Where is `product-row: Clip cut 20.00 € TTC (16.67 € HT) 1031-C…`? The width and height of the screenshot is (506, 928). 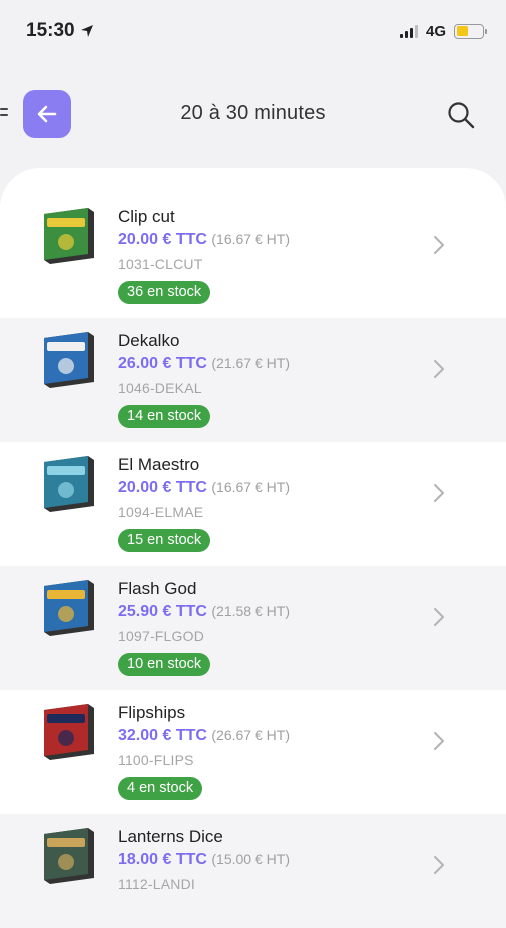 product-row: Clip cut 20.00 € TTC (16.67 € HT) 1031-C… is located at coordinates (253, 256).